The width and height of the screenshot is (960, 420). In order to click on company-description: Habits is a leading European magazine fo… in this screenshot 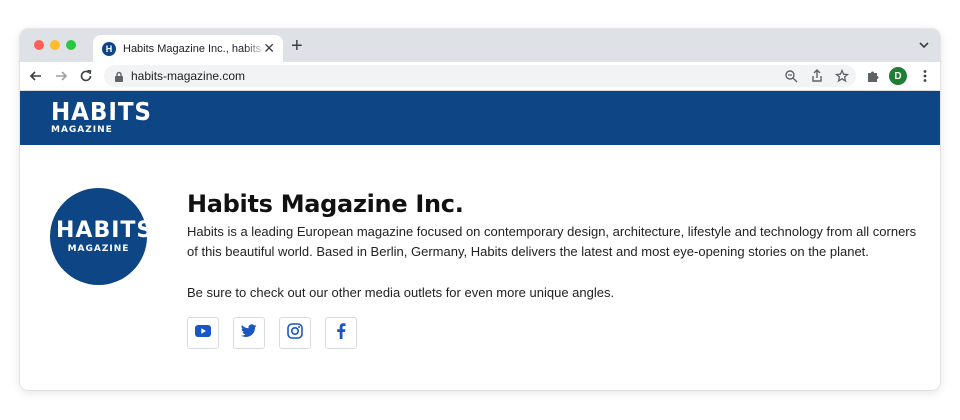, I will do `click(552, 241)`.